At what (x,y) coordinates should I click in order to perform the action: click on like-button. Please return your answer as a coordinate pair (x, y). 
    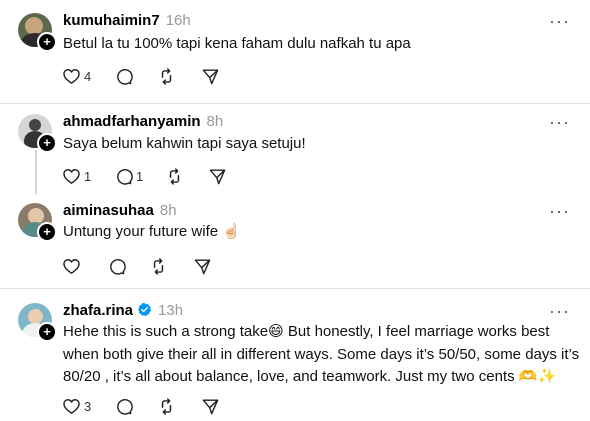
    Looking at the image, I should click on (71, 266).